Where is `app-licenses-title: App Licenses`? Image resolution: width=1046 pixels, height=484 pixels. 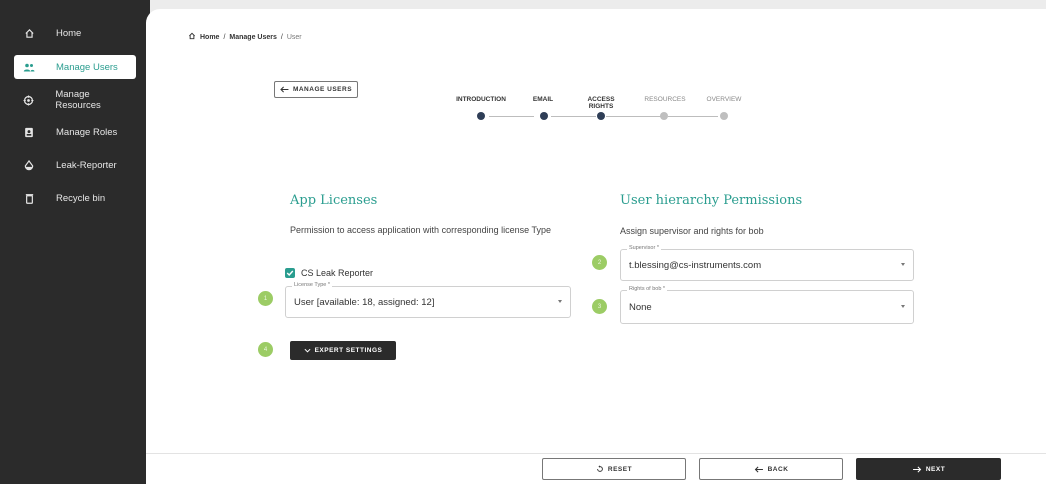
app-licenses-title: App Licenses is located at coordinates (334, 200).